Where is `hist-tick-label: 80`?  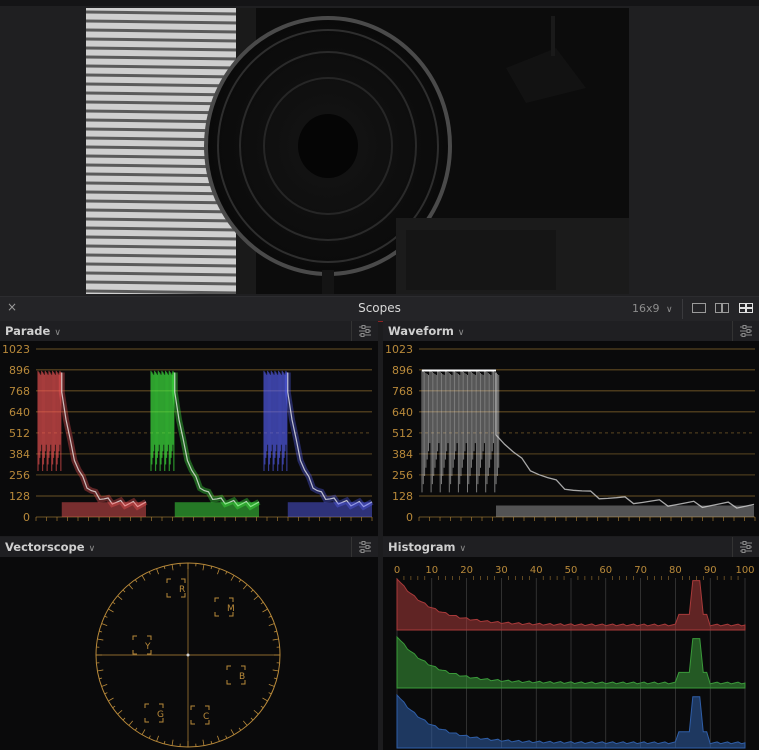
hist-tick-label: 80 is located at coordinates (675, 570).